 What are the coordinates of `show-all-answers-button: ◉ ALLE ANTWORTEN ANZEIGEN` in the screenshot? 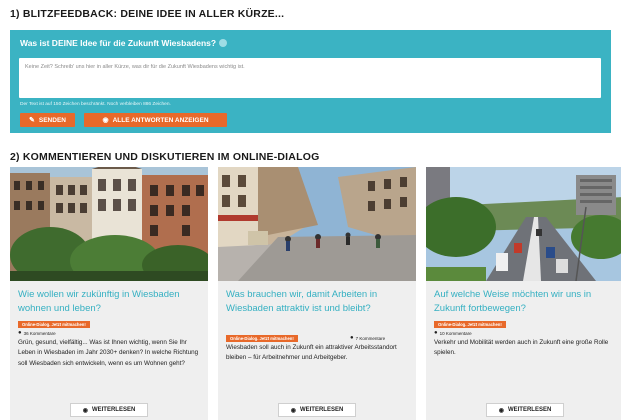 It's located at (155, 120).